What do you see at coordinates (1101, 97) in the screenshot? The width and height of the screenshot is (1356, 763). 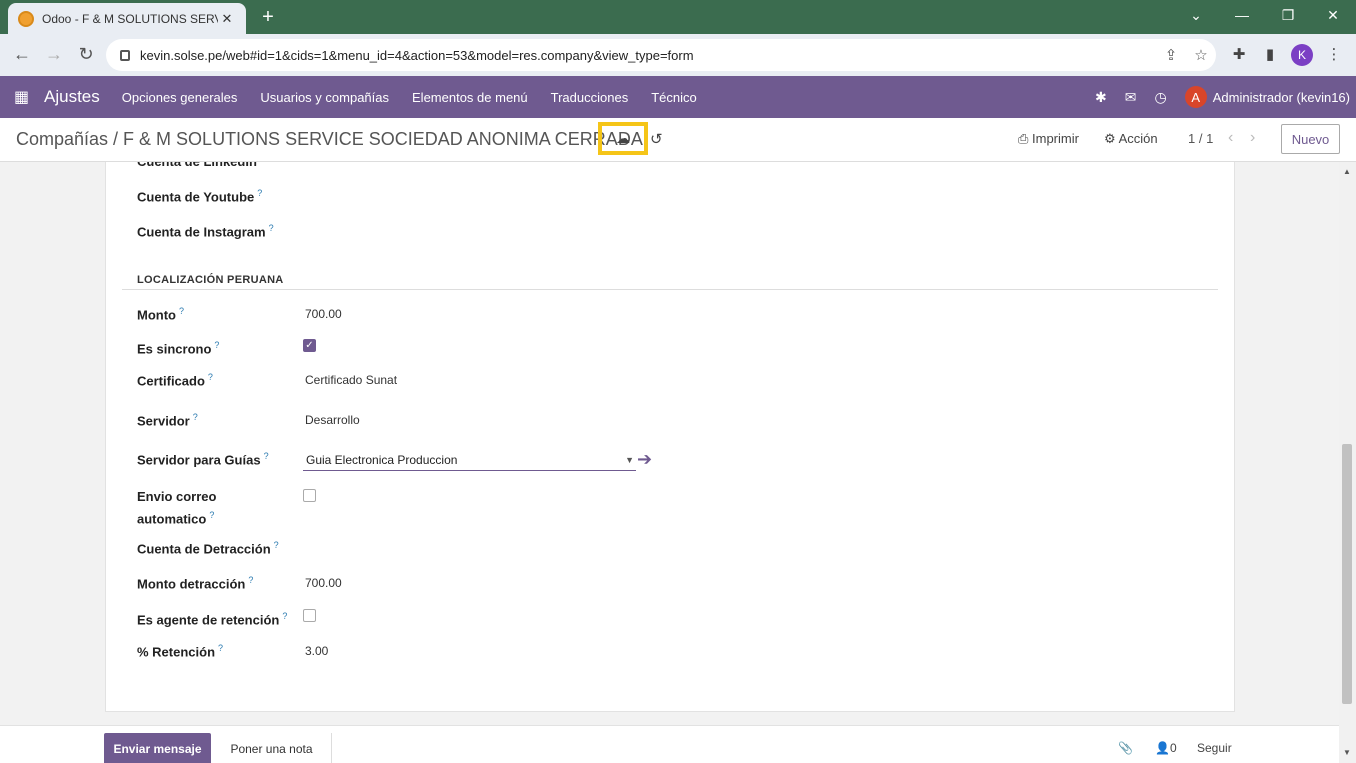 I see `debug-bug-icon: ✱` at bounding box center [1101, 97].